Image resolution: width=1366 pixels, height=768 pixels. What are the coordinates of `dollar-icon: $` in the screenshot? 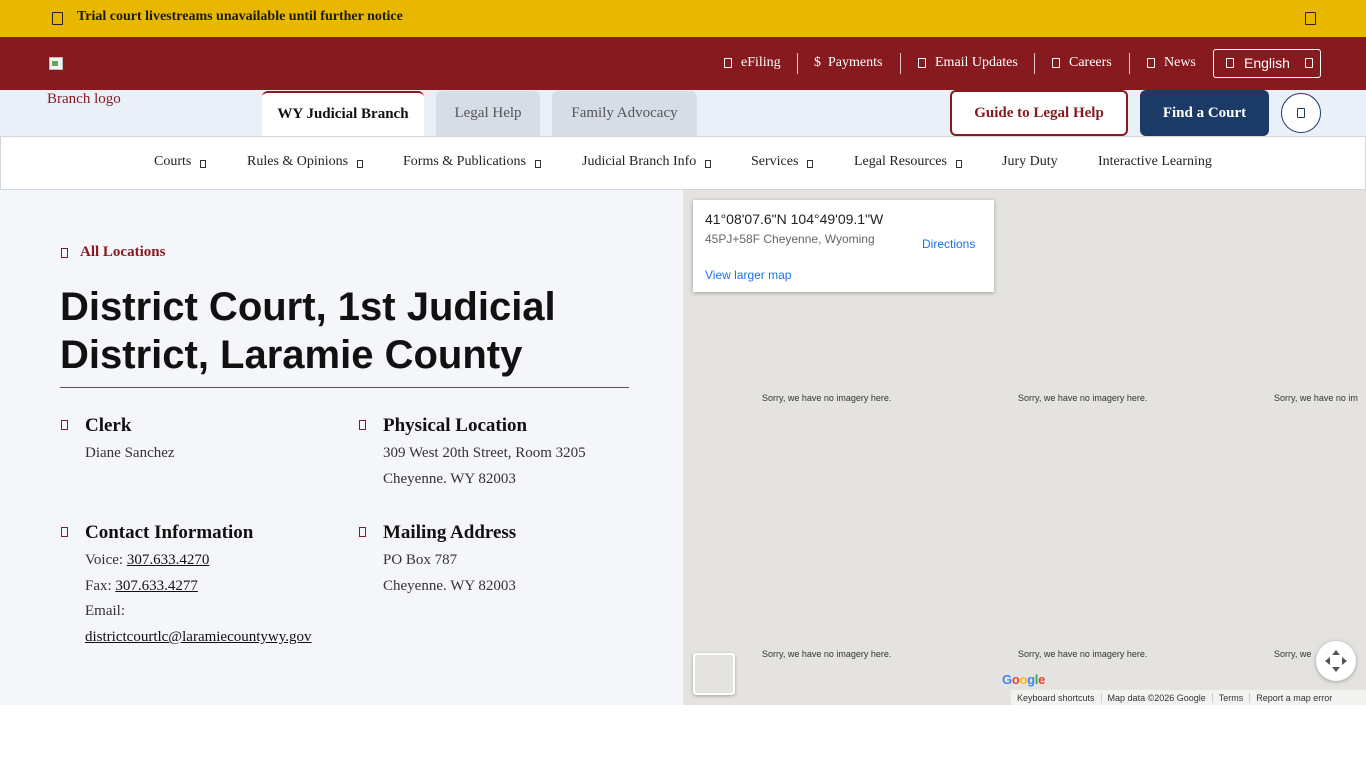 It's located at (817, 62).